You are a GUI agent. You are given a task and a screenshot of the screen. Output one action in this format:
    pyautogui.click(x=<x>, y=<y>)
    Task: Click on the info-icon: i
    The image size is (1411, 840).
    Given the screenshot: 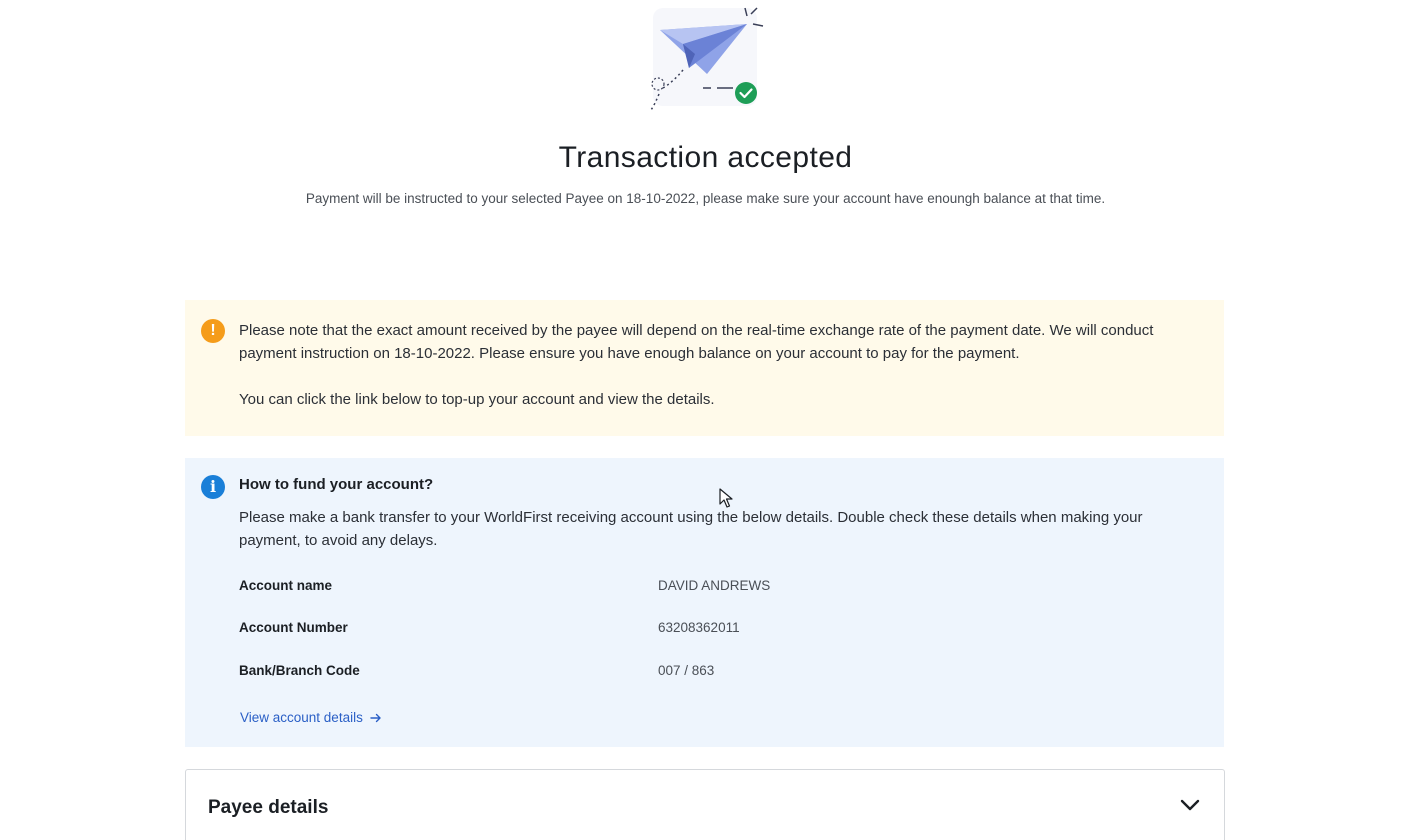 What is the action you would take?
    pyautogui.click(x=213, y=487)
    